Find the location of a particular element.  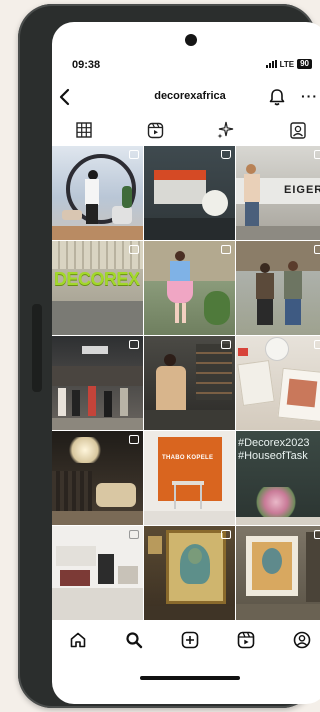

front-camera is located at coordinates (191, 40).